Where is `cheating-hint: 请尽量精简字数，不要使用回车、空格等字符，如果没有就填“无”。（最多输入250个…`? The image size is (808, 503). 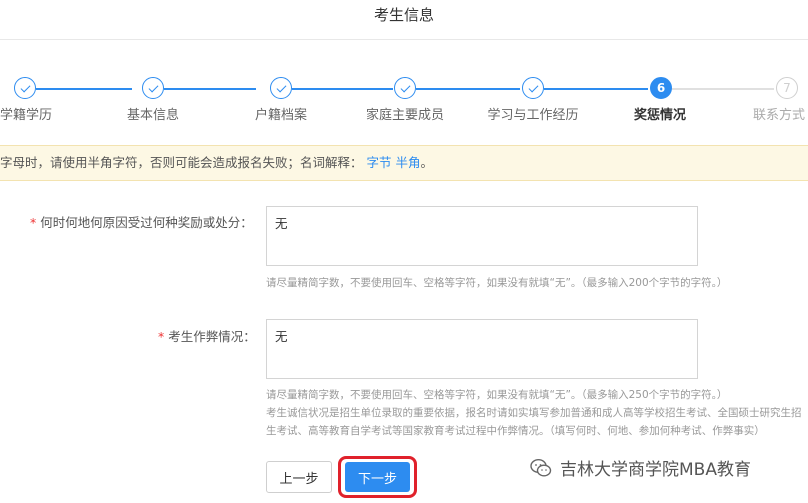 cheating-hint: 请尽量精简字数，不要使用回车、空格等字符，如果没有就填“无”。（最多输入250个… is located at coordinates (497, 395).